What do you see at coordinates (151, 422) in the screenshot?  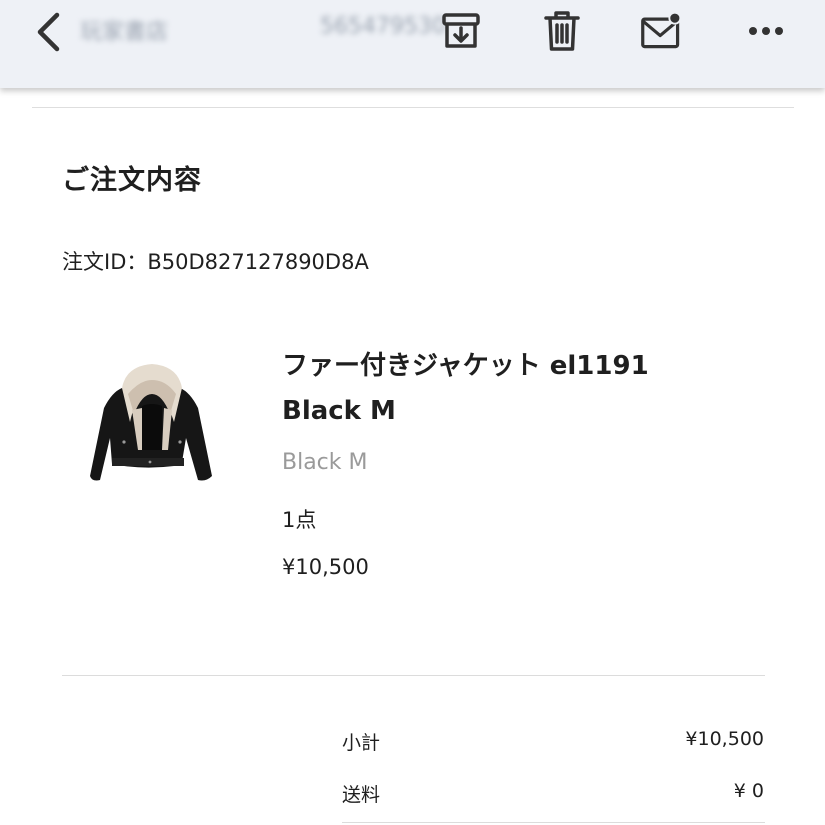 I see `jacket-image` at bounding box center [151, 422].